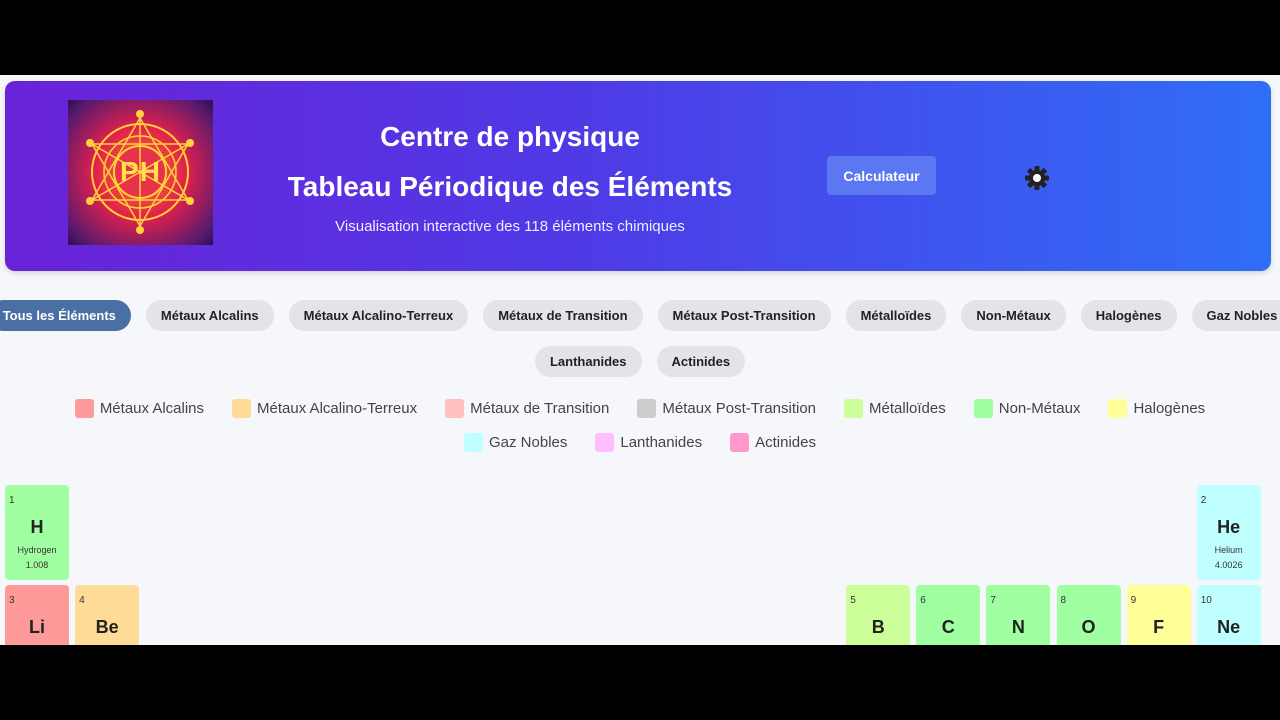 This screenshot has height=720, width=1280. Describe the element at coordinates (588, 361) in the screenshot. I see `filter-button: Lanthanides` at that location.